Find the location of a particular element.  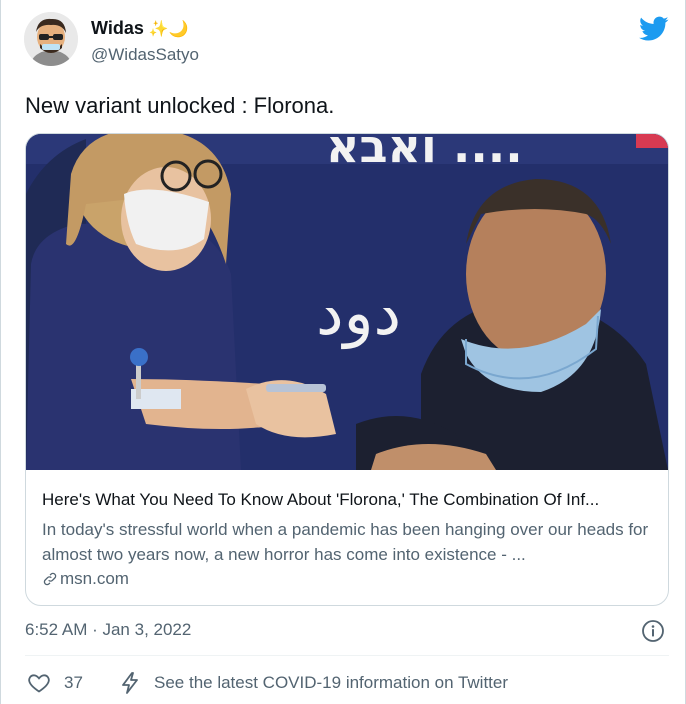

link-domain-text: msn.com is located at coordinates (94, 578).